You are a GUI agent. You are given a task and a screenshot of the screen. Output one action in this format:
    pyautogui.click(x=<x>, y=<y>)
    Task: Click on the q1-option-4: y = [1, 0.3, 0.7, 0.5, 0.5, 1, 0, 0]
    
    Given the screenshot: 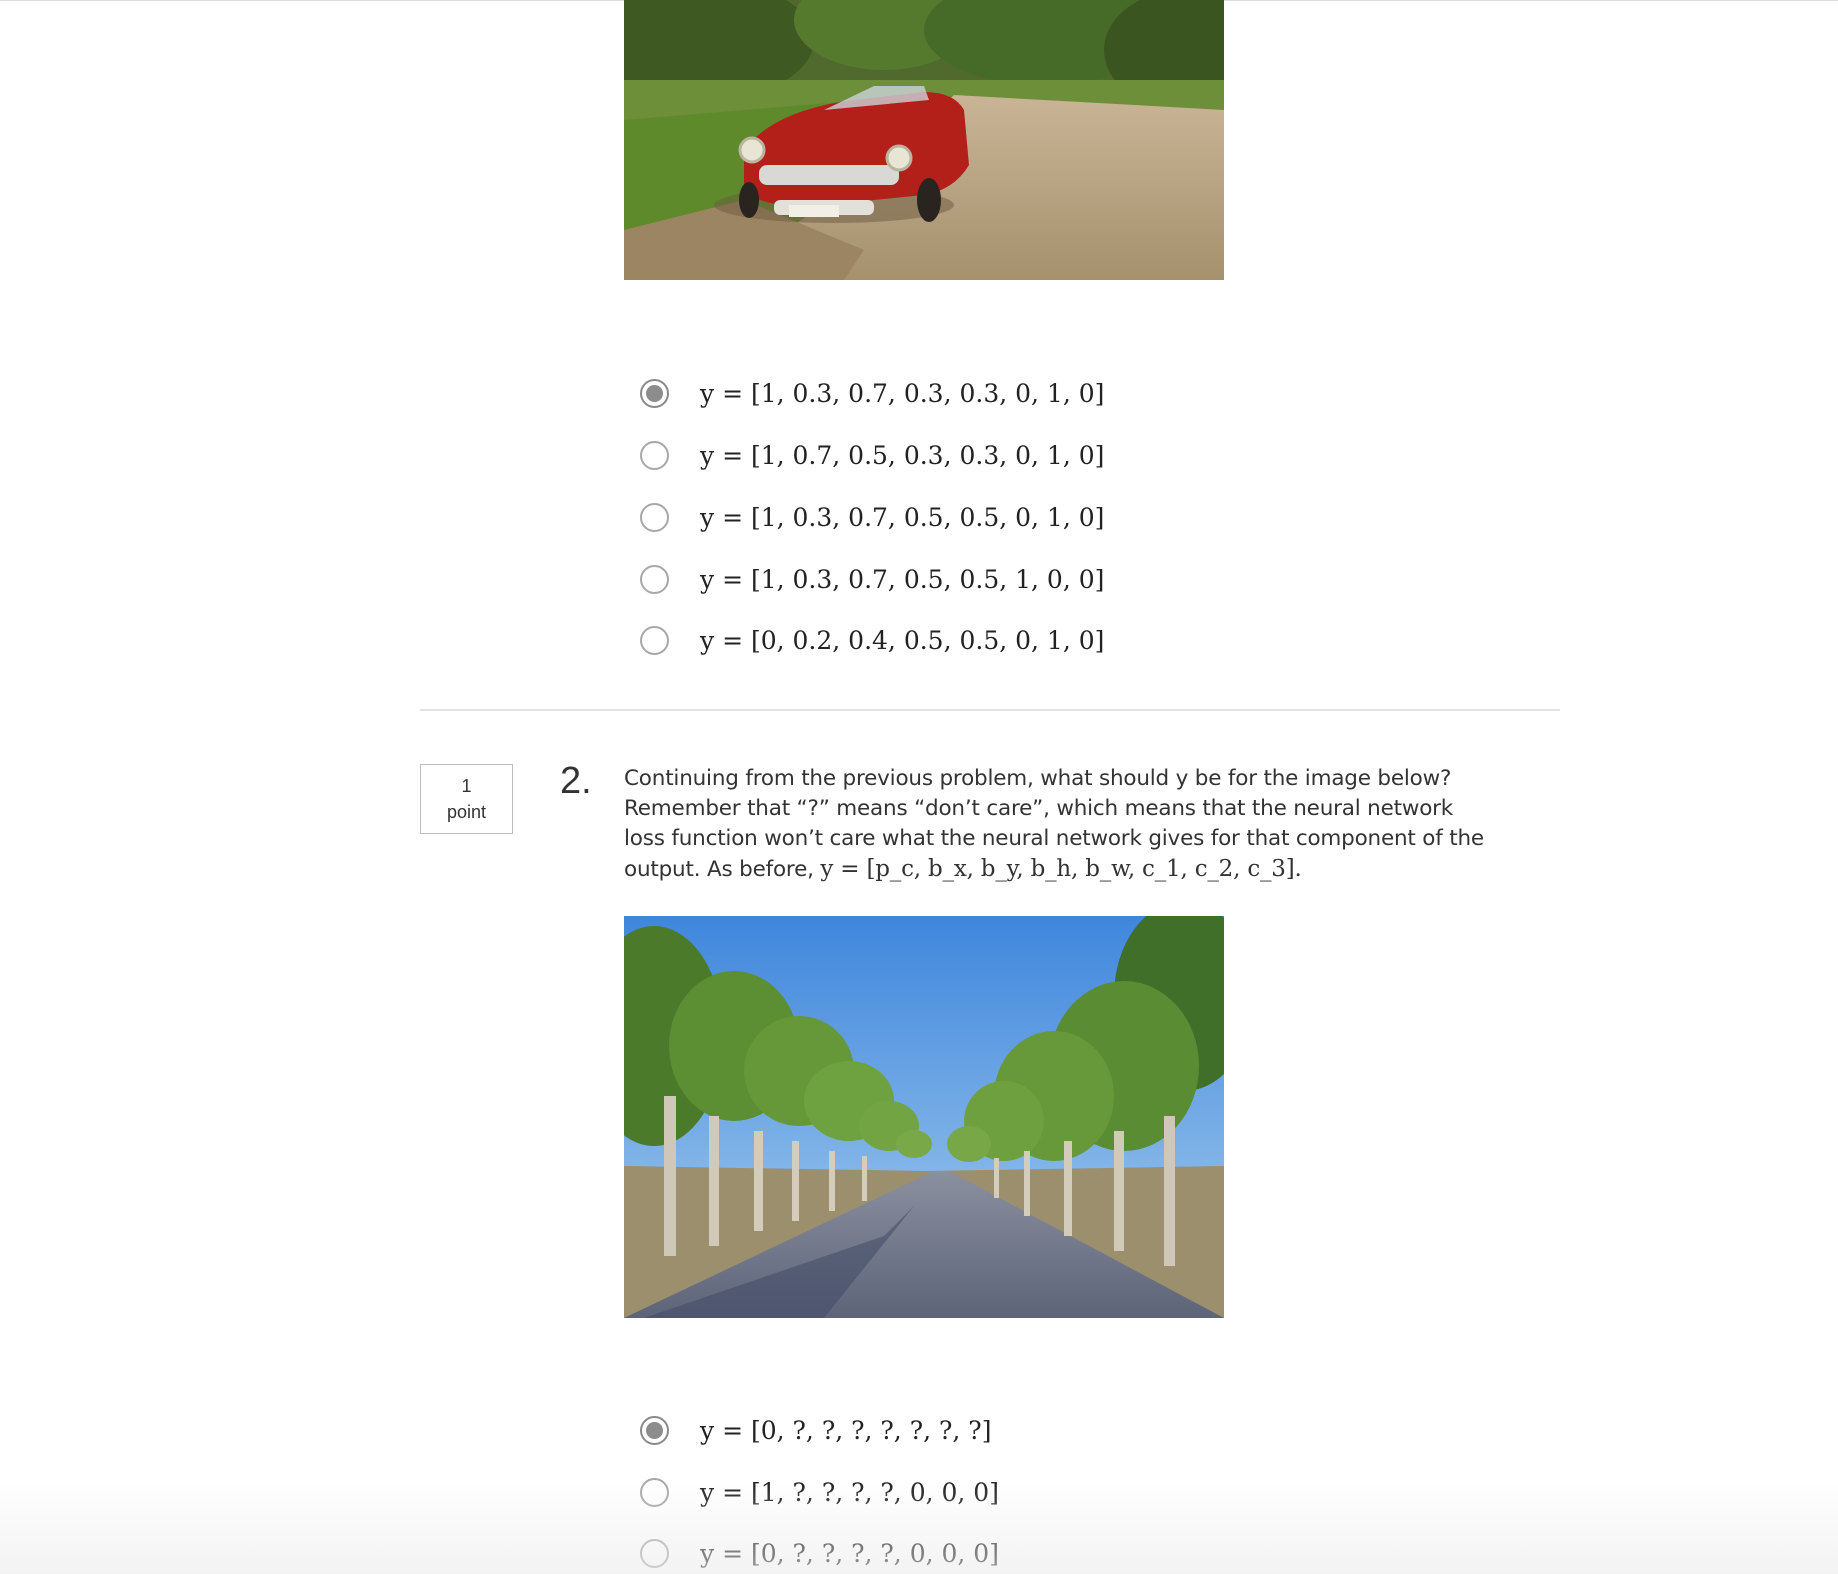 What is the action you would take?
    pyautogui.click(x=872, y=579)
    